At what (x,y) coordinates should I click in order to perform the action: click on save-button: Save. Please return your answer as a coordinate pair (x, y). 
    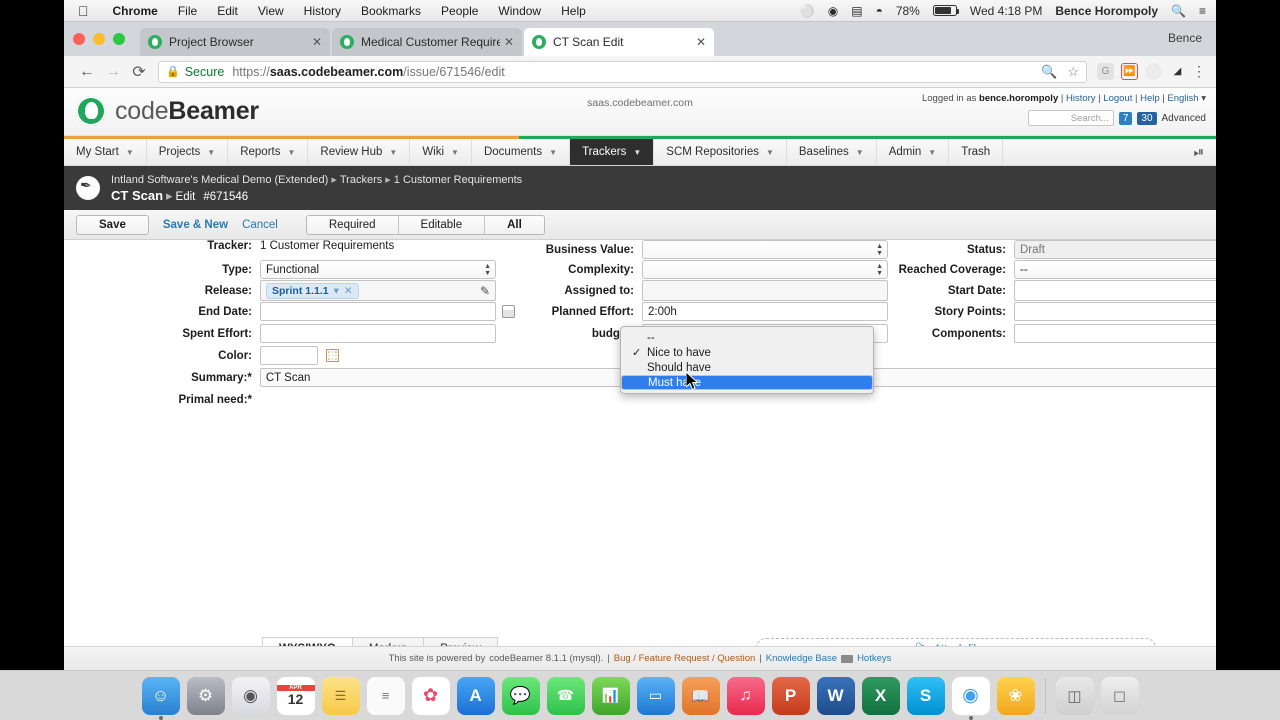
    Looking at the image, I should click on (112, 224).